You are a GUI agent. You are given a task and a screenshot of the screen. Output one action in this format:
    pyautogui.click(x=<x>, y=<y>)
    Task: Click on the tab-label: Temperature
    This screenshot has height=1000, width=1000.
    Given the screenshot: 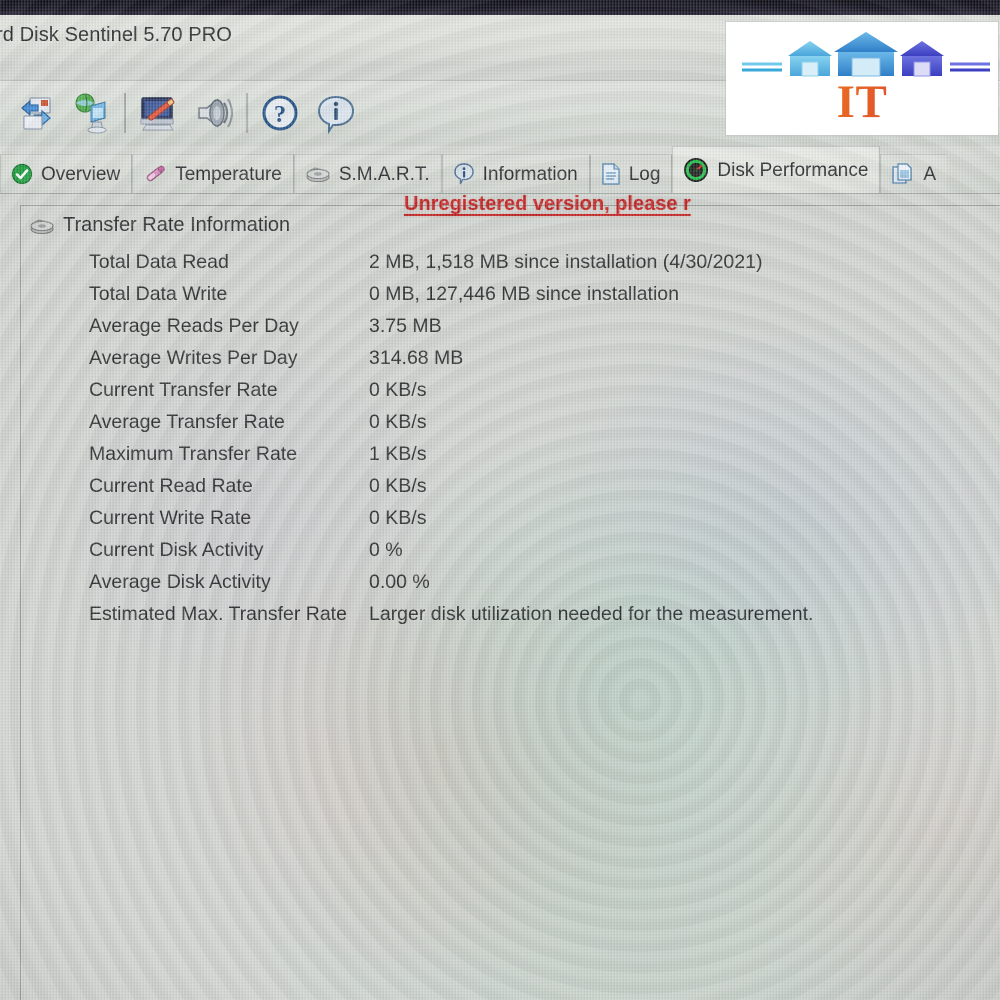 What is the action you would take?
    pyautogui.click(x=228, y=174)
    